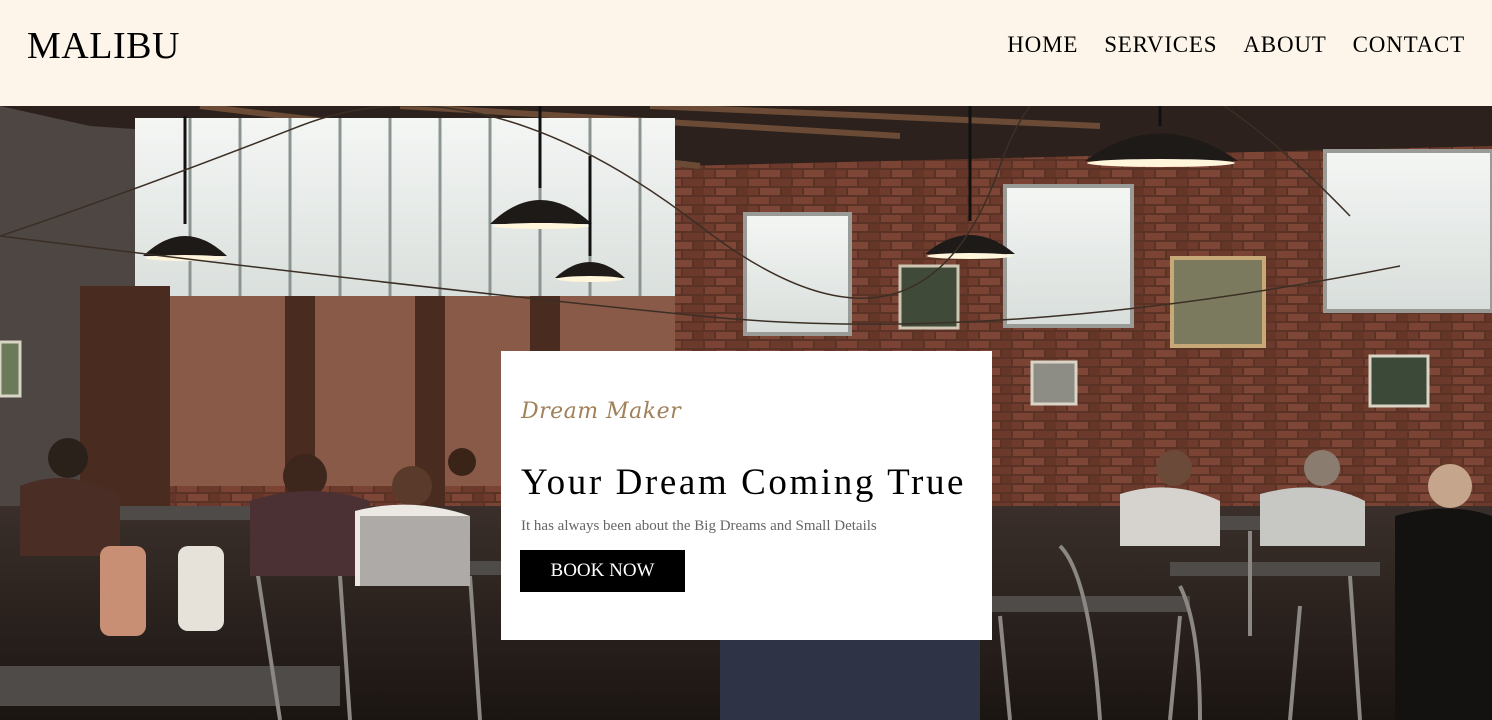 The image size is (1492, 720). What do you see at coordinates (1236, 45) in the screenshot?
I see `main-nav: HOME SERVICES ABOUT CONTACT` at bounding box center [1236, 45].